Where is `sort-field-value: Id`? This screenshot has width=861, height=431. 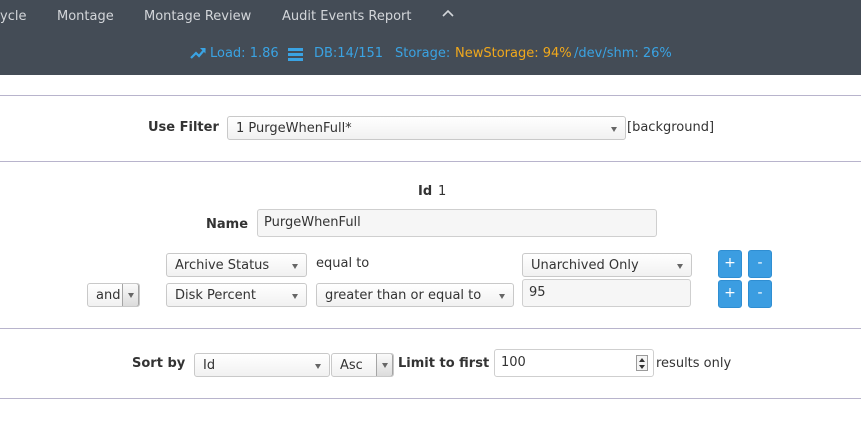 sort-field-value: Id is located at coordinates (209, 365).